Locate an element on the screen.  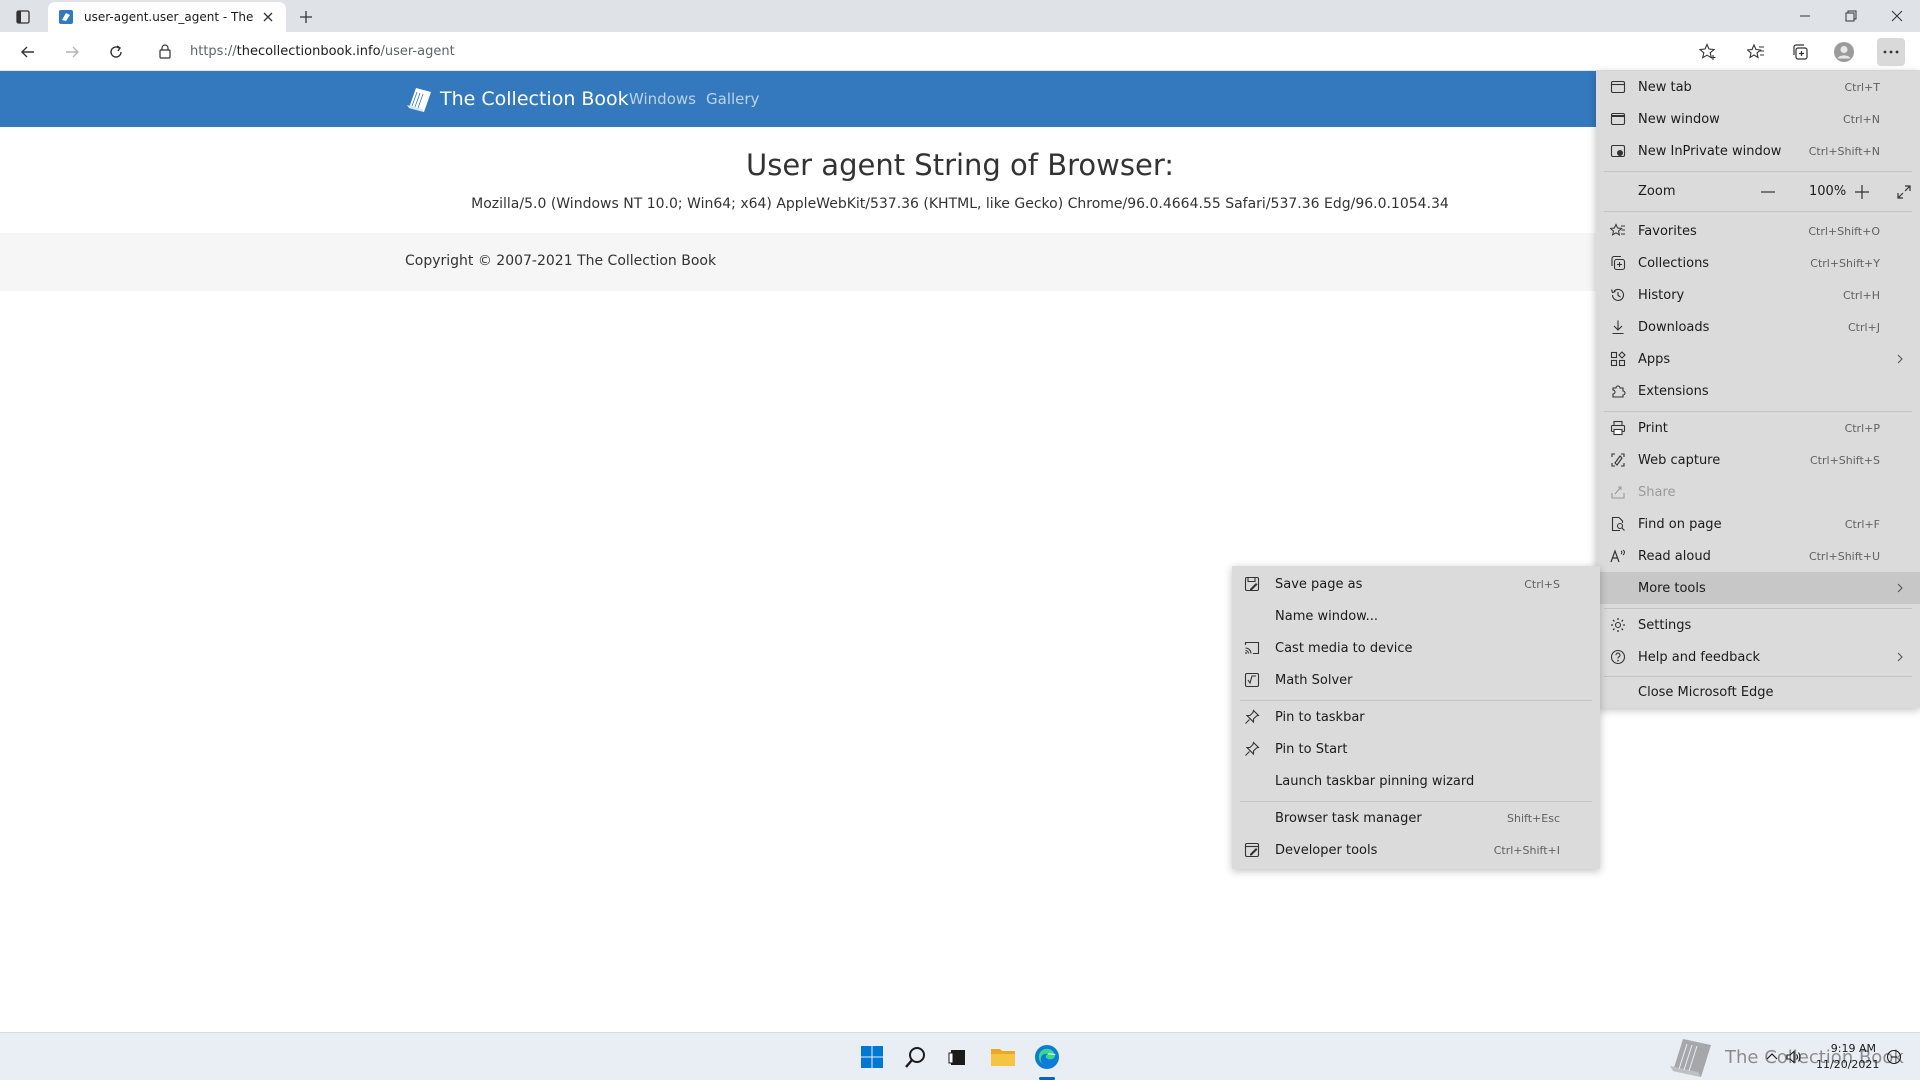
close-window-icon is located at coordinates (1897, 16).